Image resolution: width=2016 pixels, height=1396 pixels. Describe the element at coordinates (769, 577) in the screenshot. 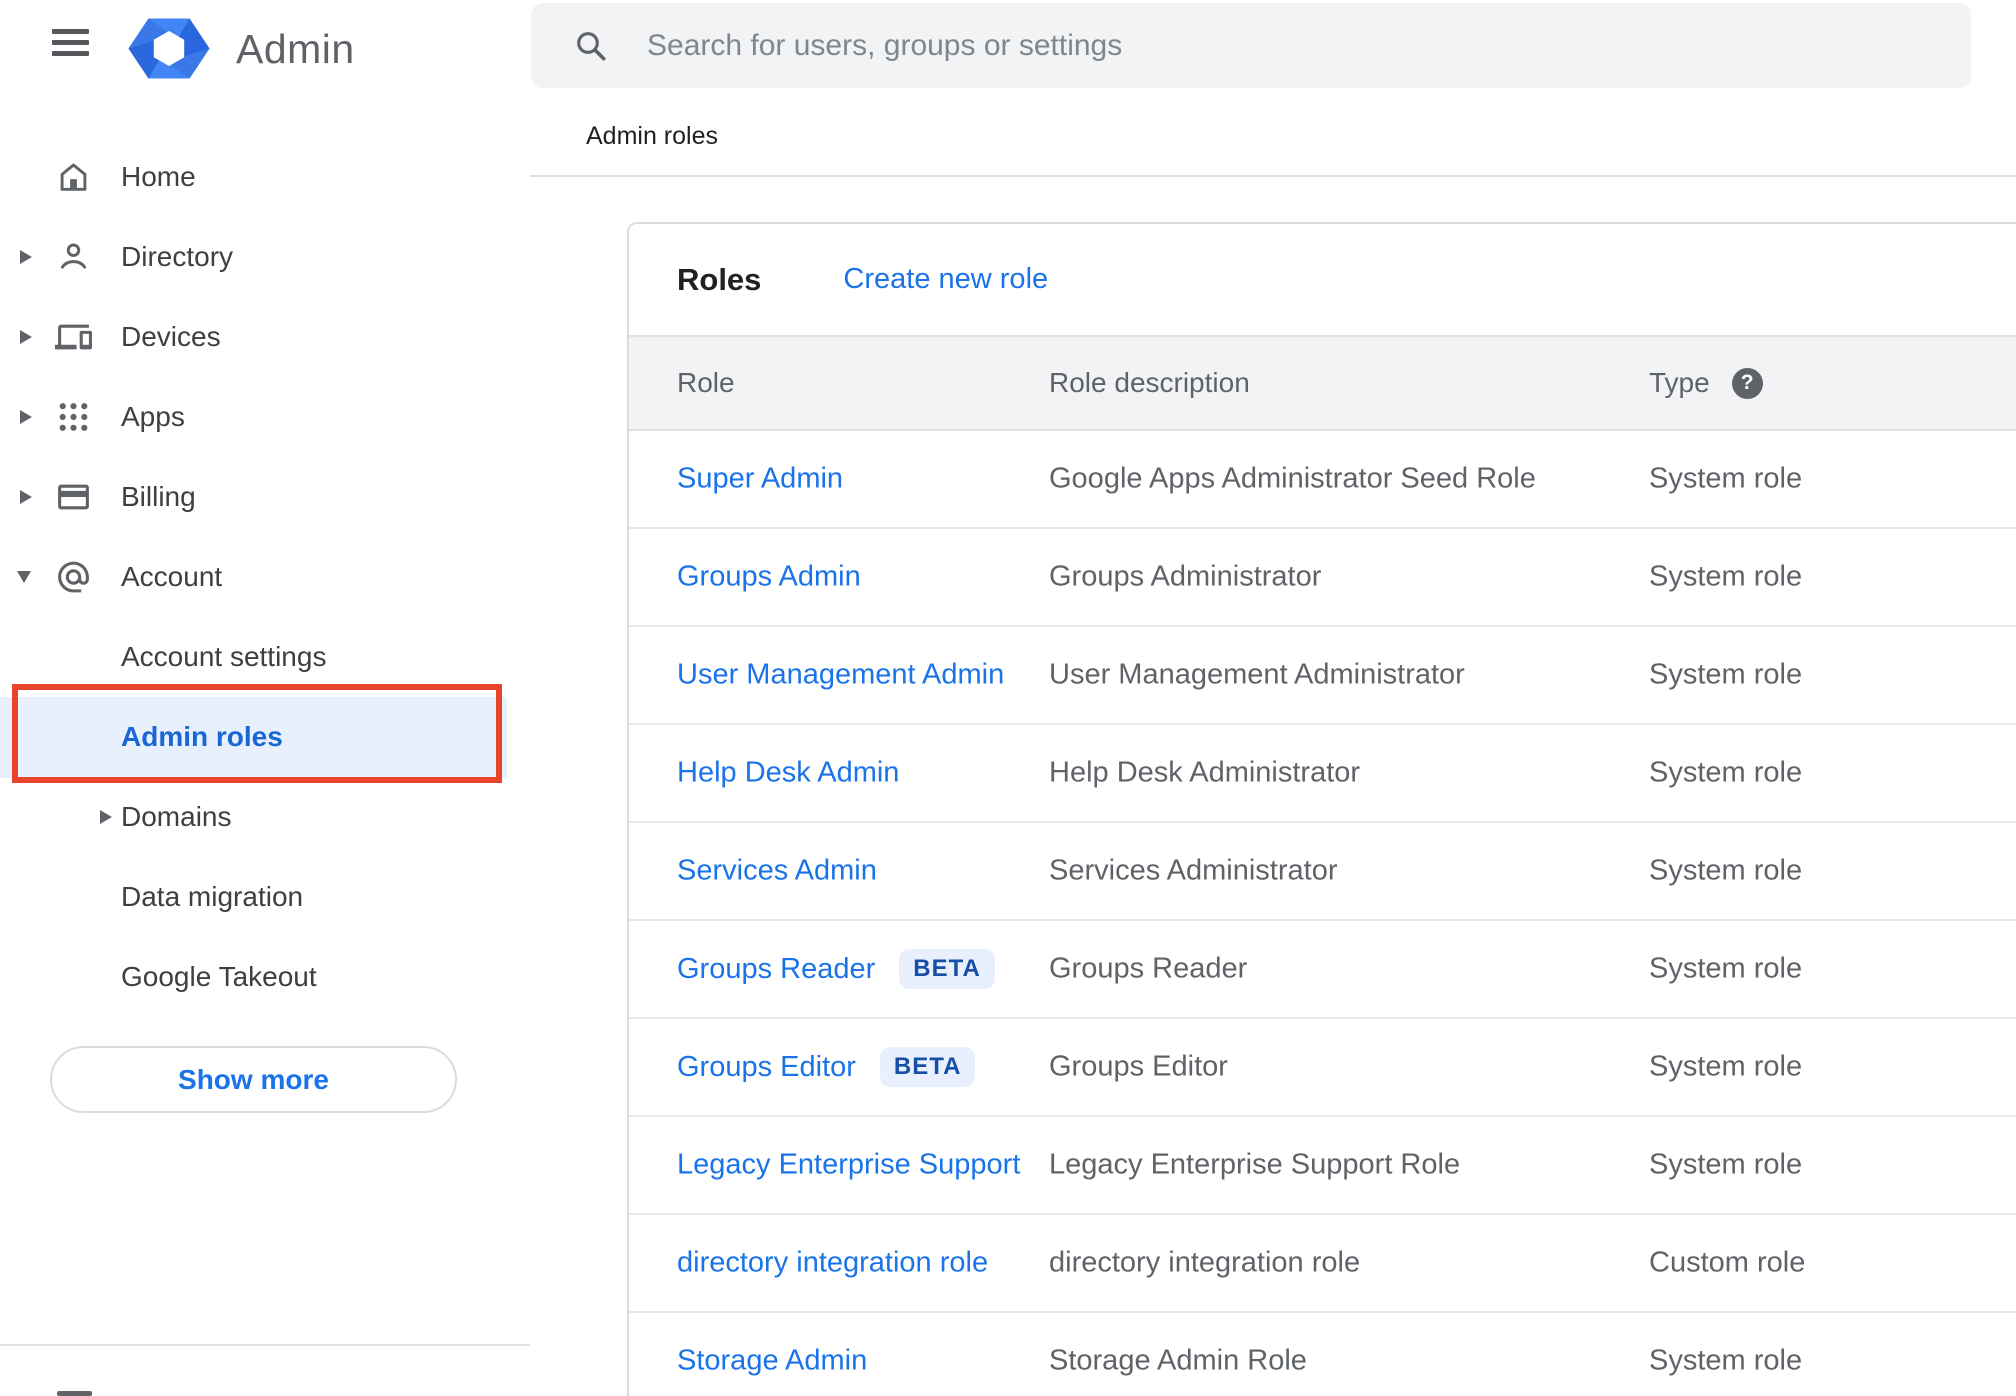

I see `role-link: Groups Admin` at that location.